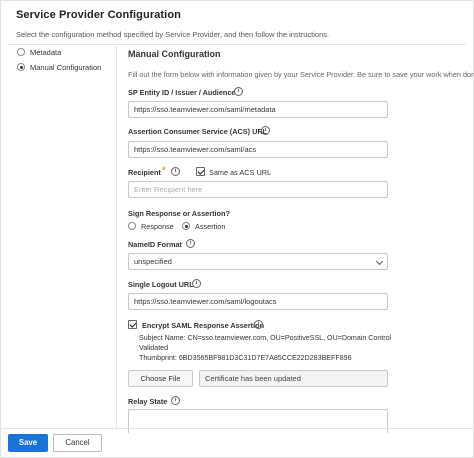 Image resolution: width=474 pixels, height=458 pixels. What do you see at coordinates (28, 443) in the screenshot?
I see `save-button: Save` at bounding box center [28, 443].